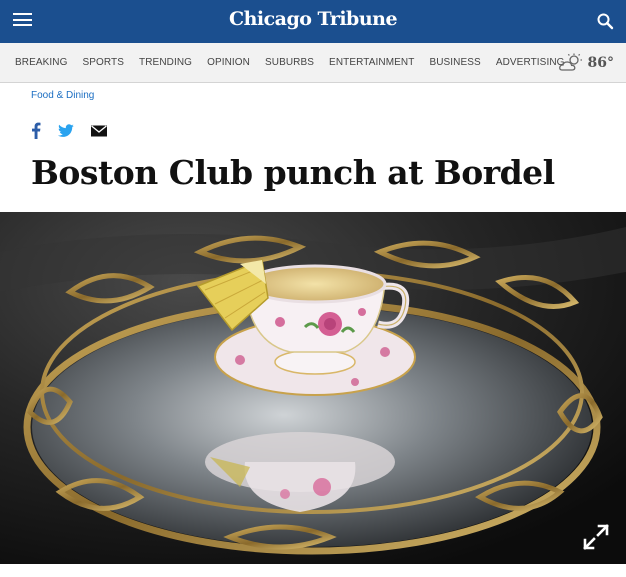  I want to click on article-headline: Boston Club punch at Bordel, so click(293, 172).